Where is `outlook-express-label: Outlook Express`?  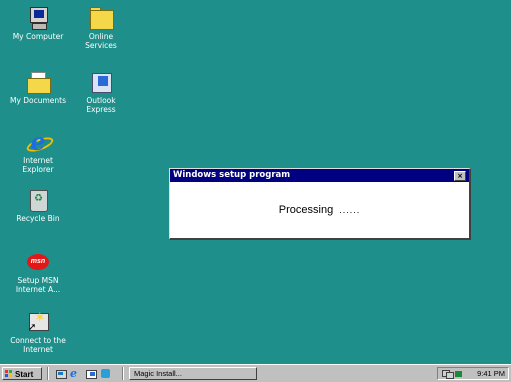
outlook-express-label: Outlook Express is located at coordinates (101, 105).